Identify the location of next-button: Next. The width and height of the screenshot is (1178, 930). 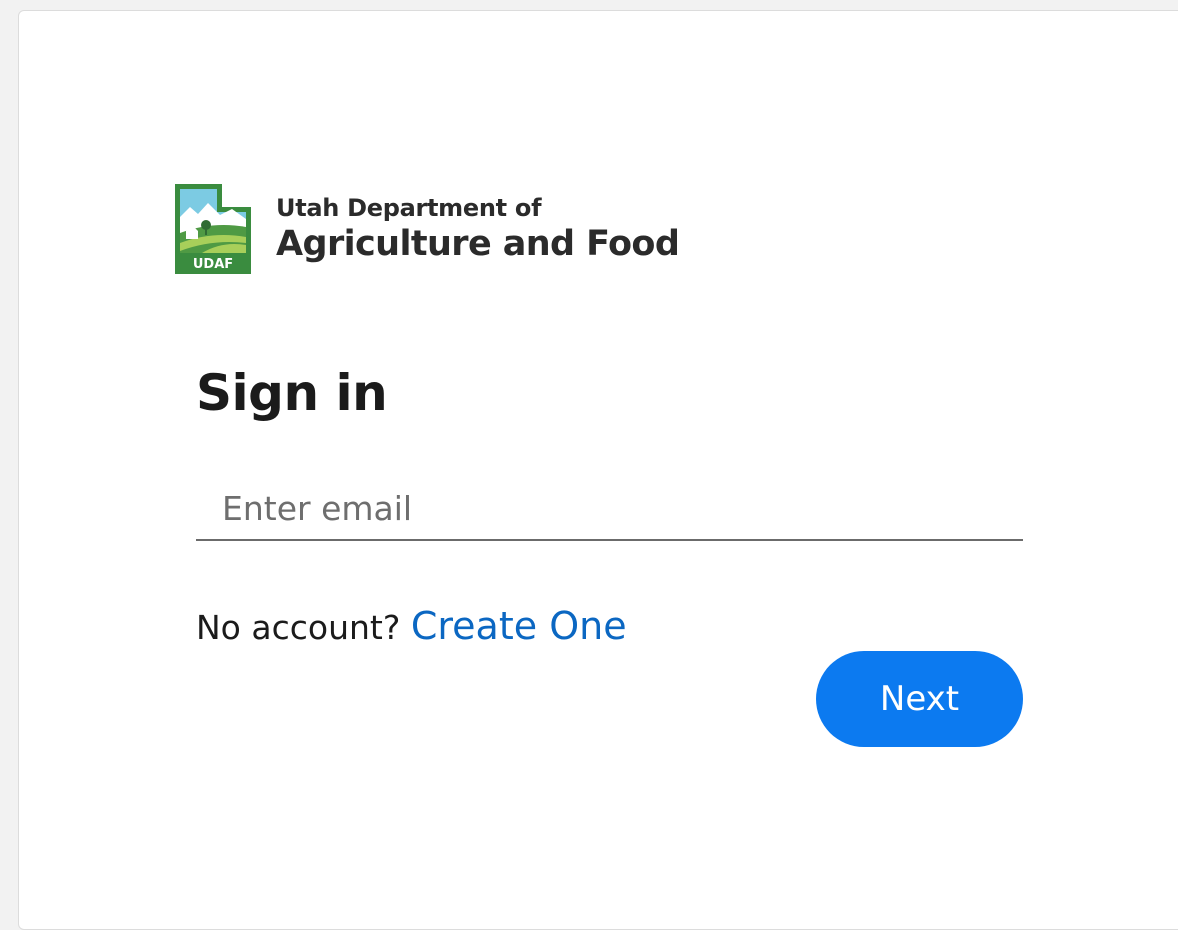
(919, 699).